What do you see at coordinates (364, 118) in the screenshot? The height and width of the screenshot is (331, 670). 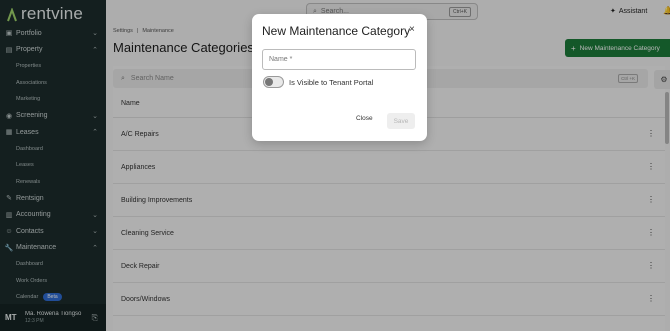 I see `close-button: Close` at bounding box center [364, 118].